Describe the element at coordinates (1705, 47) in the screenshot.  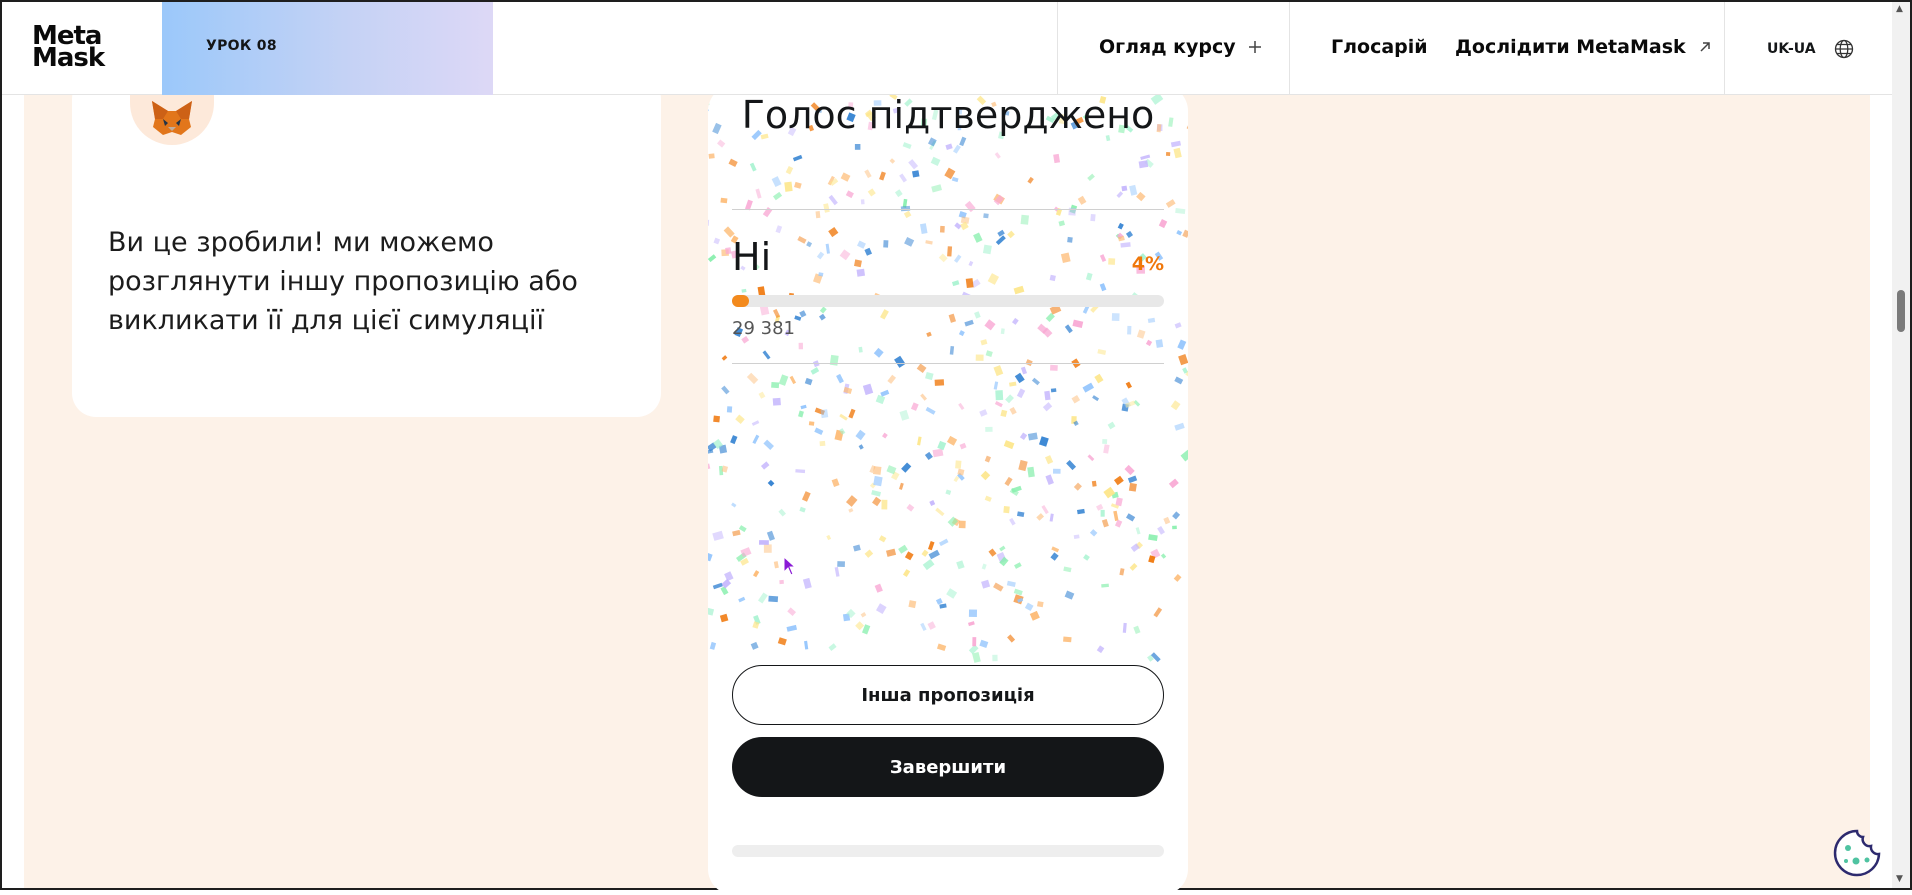
I see `arrow-up-right-icon` at that location.